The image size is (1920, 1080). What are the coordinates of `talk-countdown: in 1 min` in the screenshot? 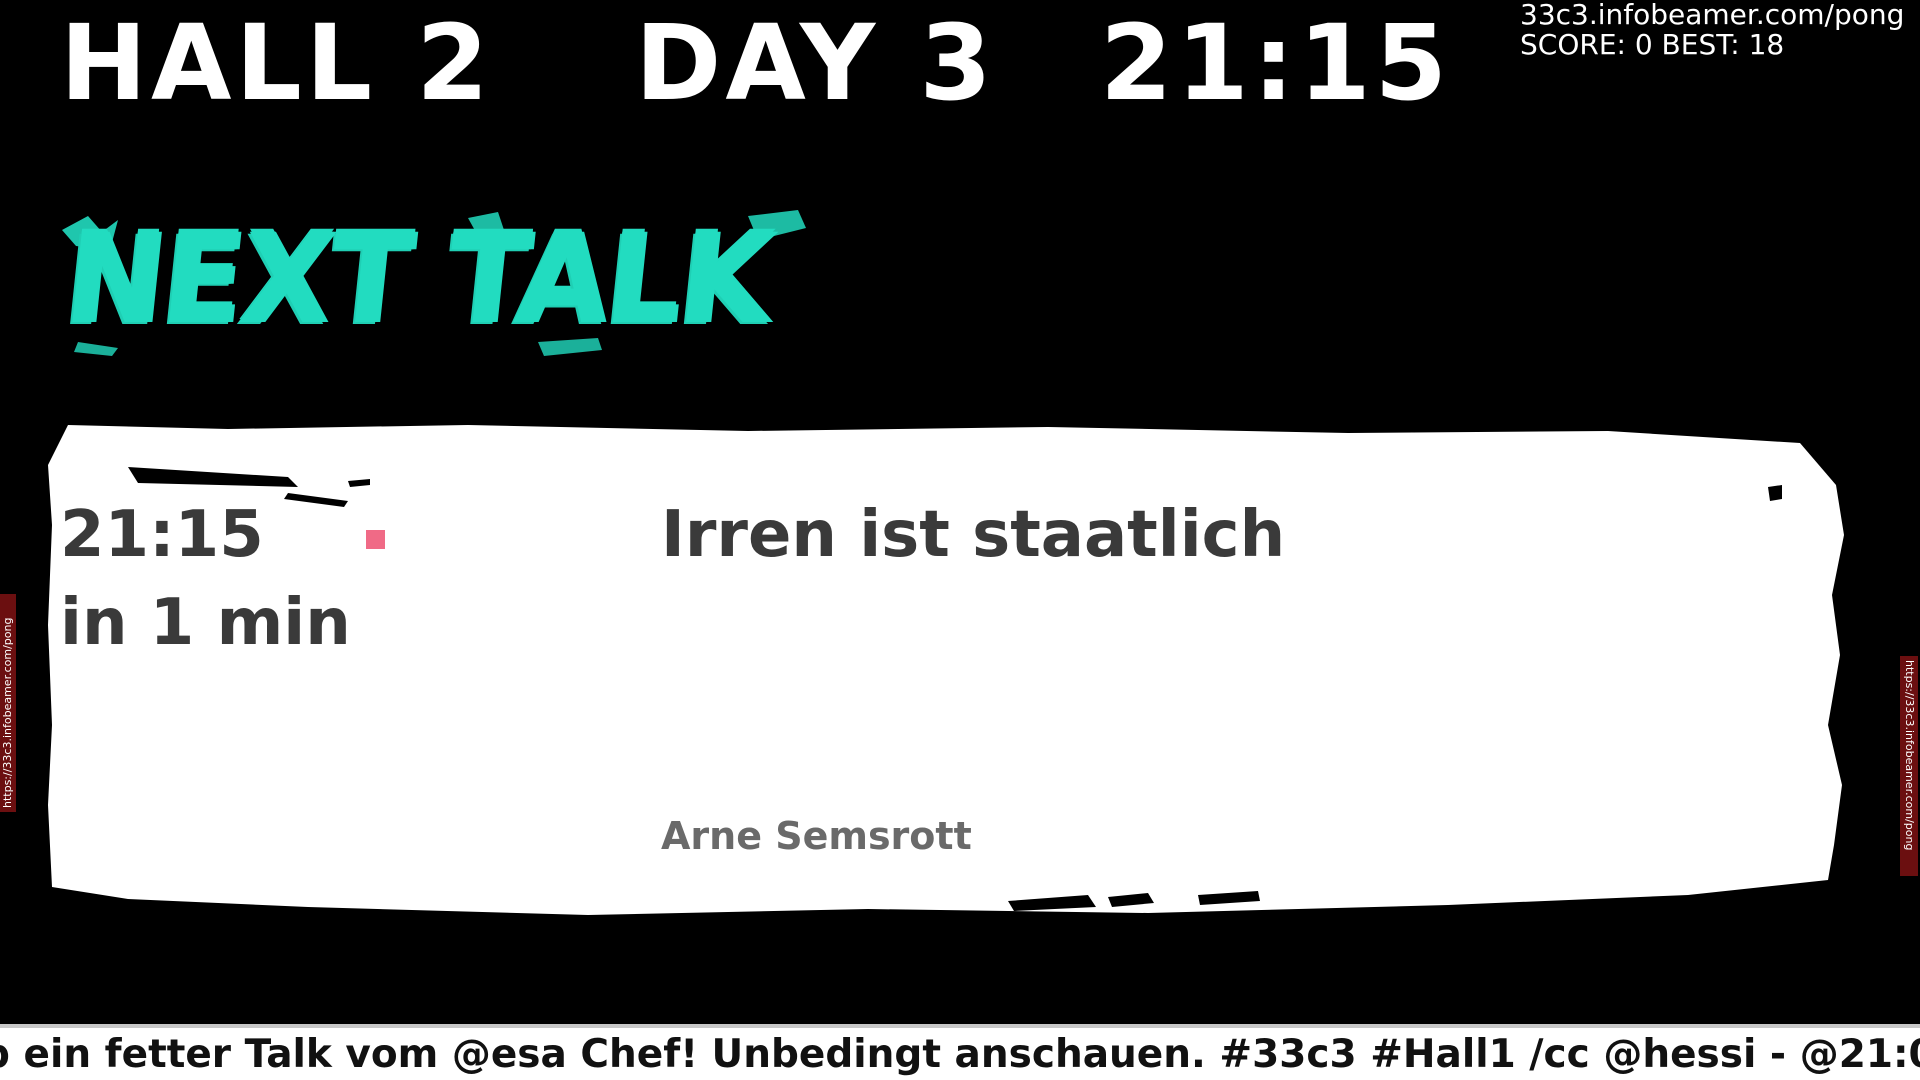 It's located at (205, 623).